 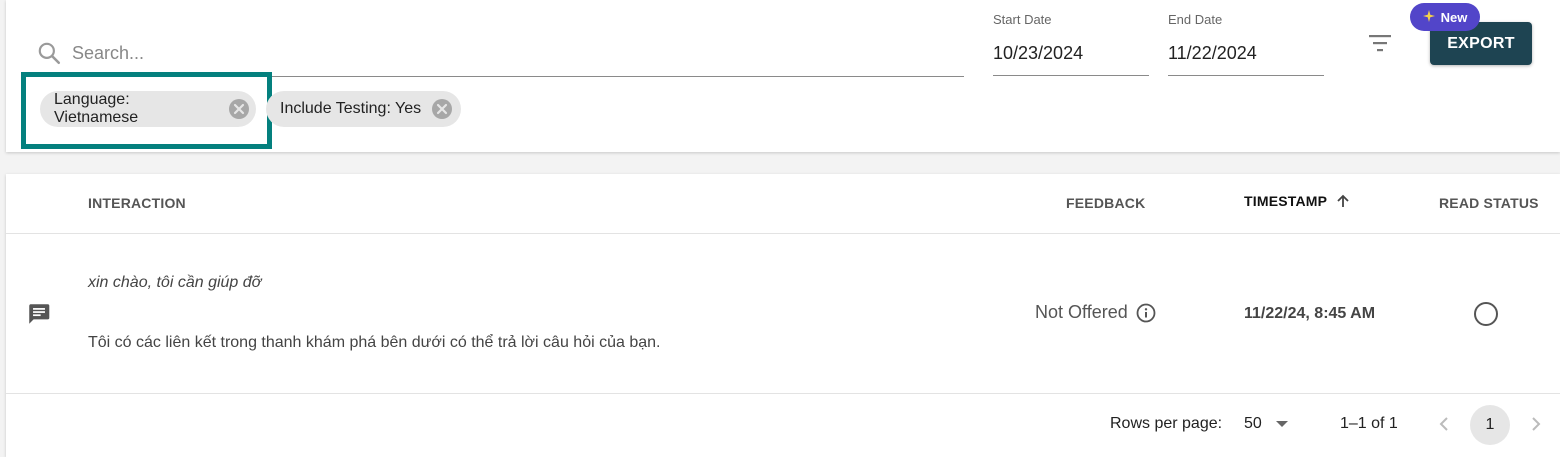 I want to click on dropdown-arrow-icon, so click(x=1281, y=424).